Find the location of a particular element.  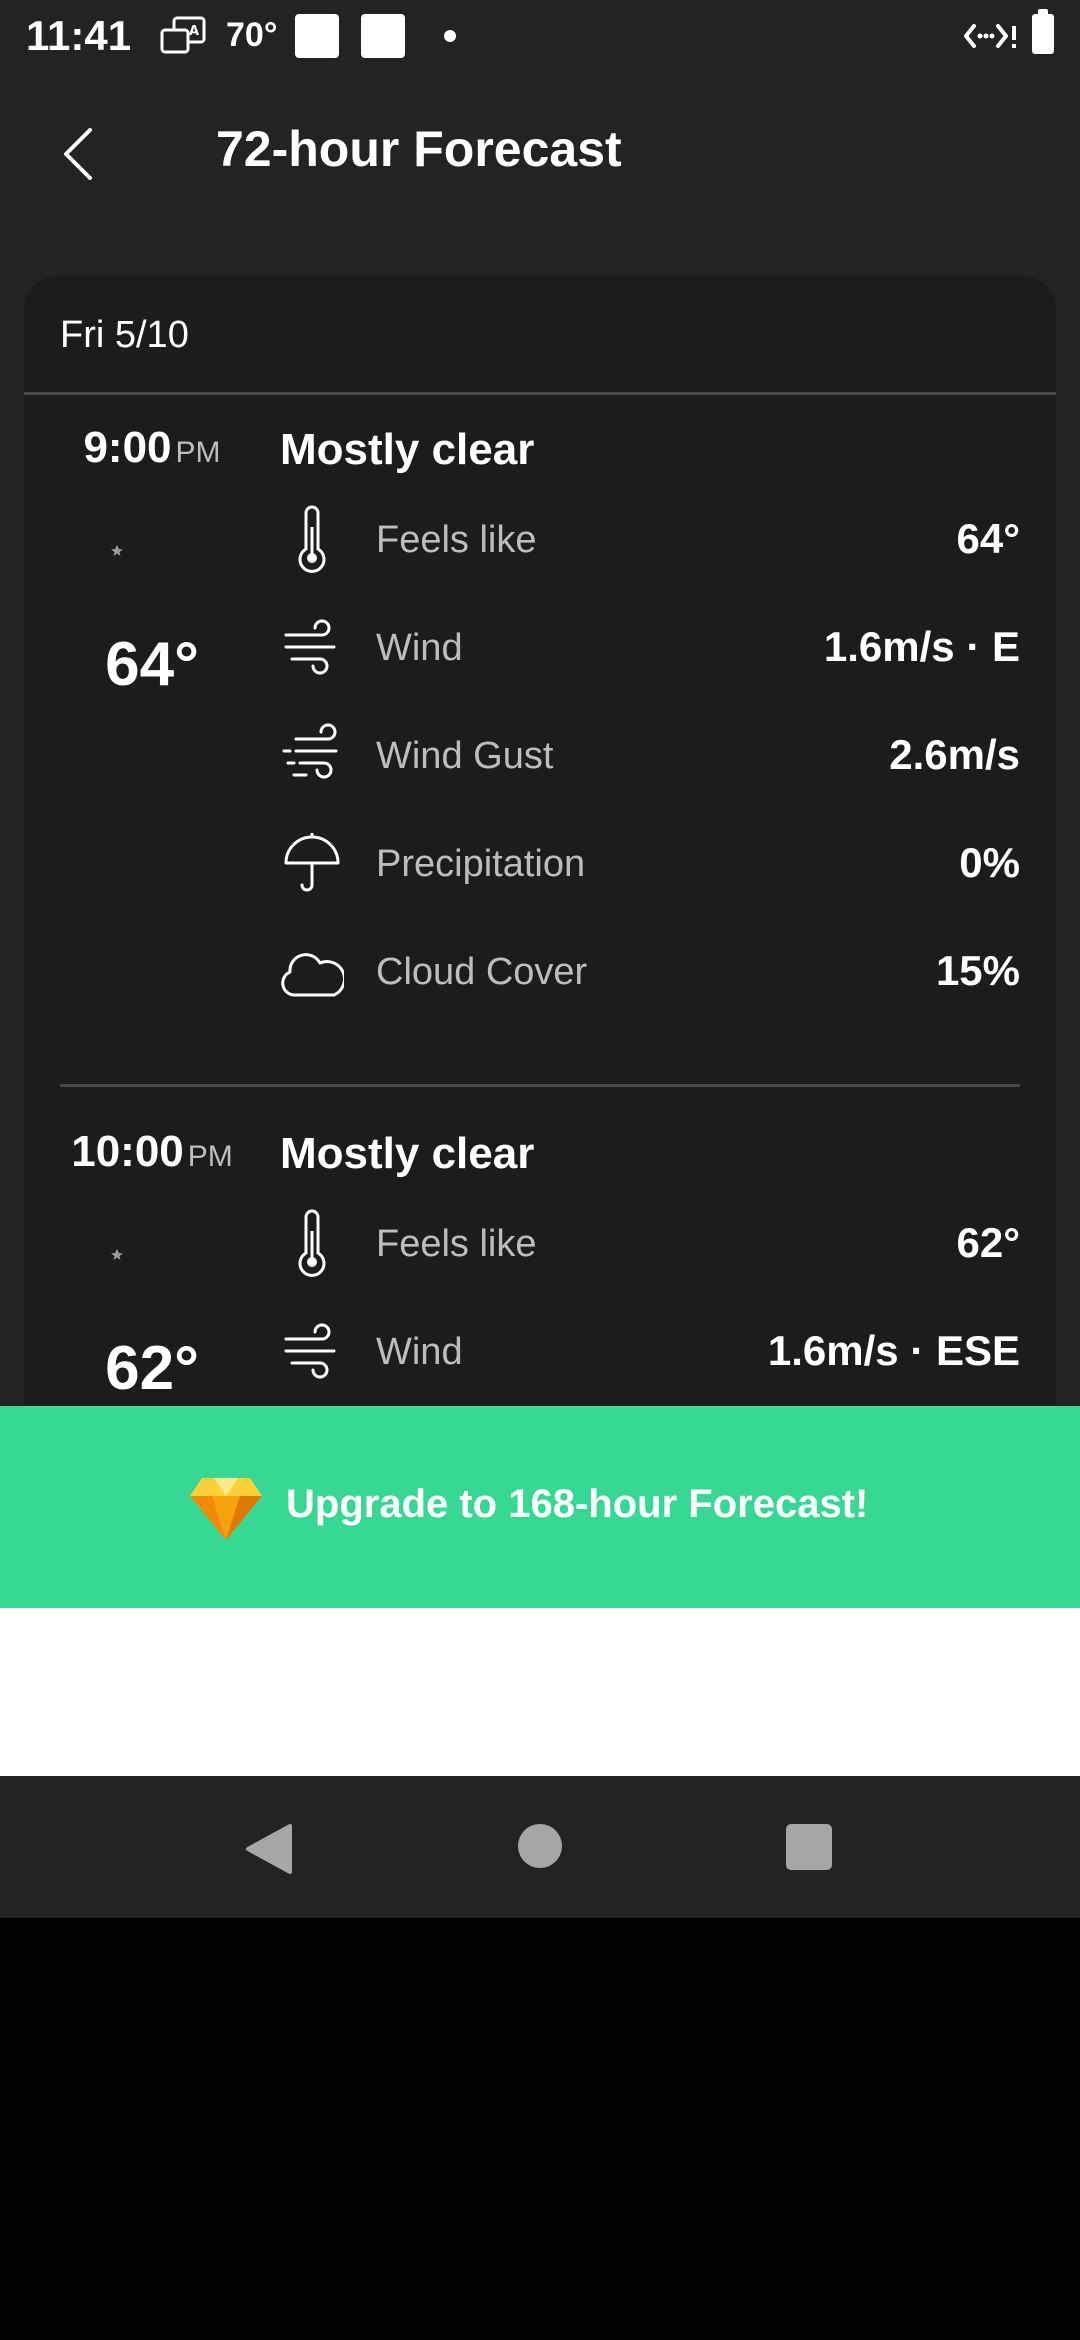

divider is located at coordinates (540, 1085).